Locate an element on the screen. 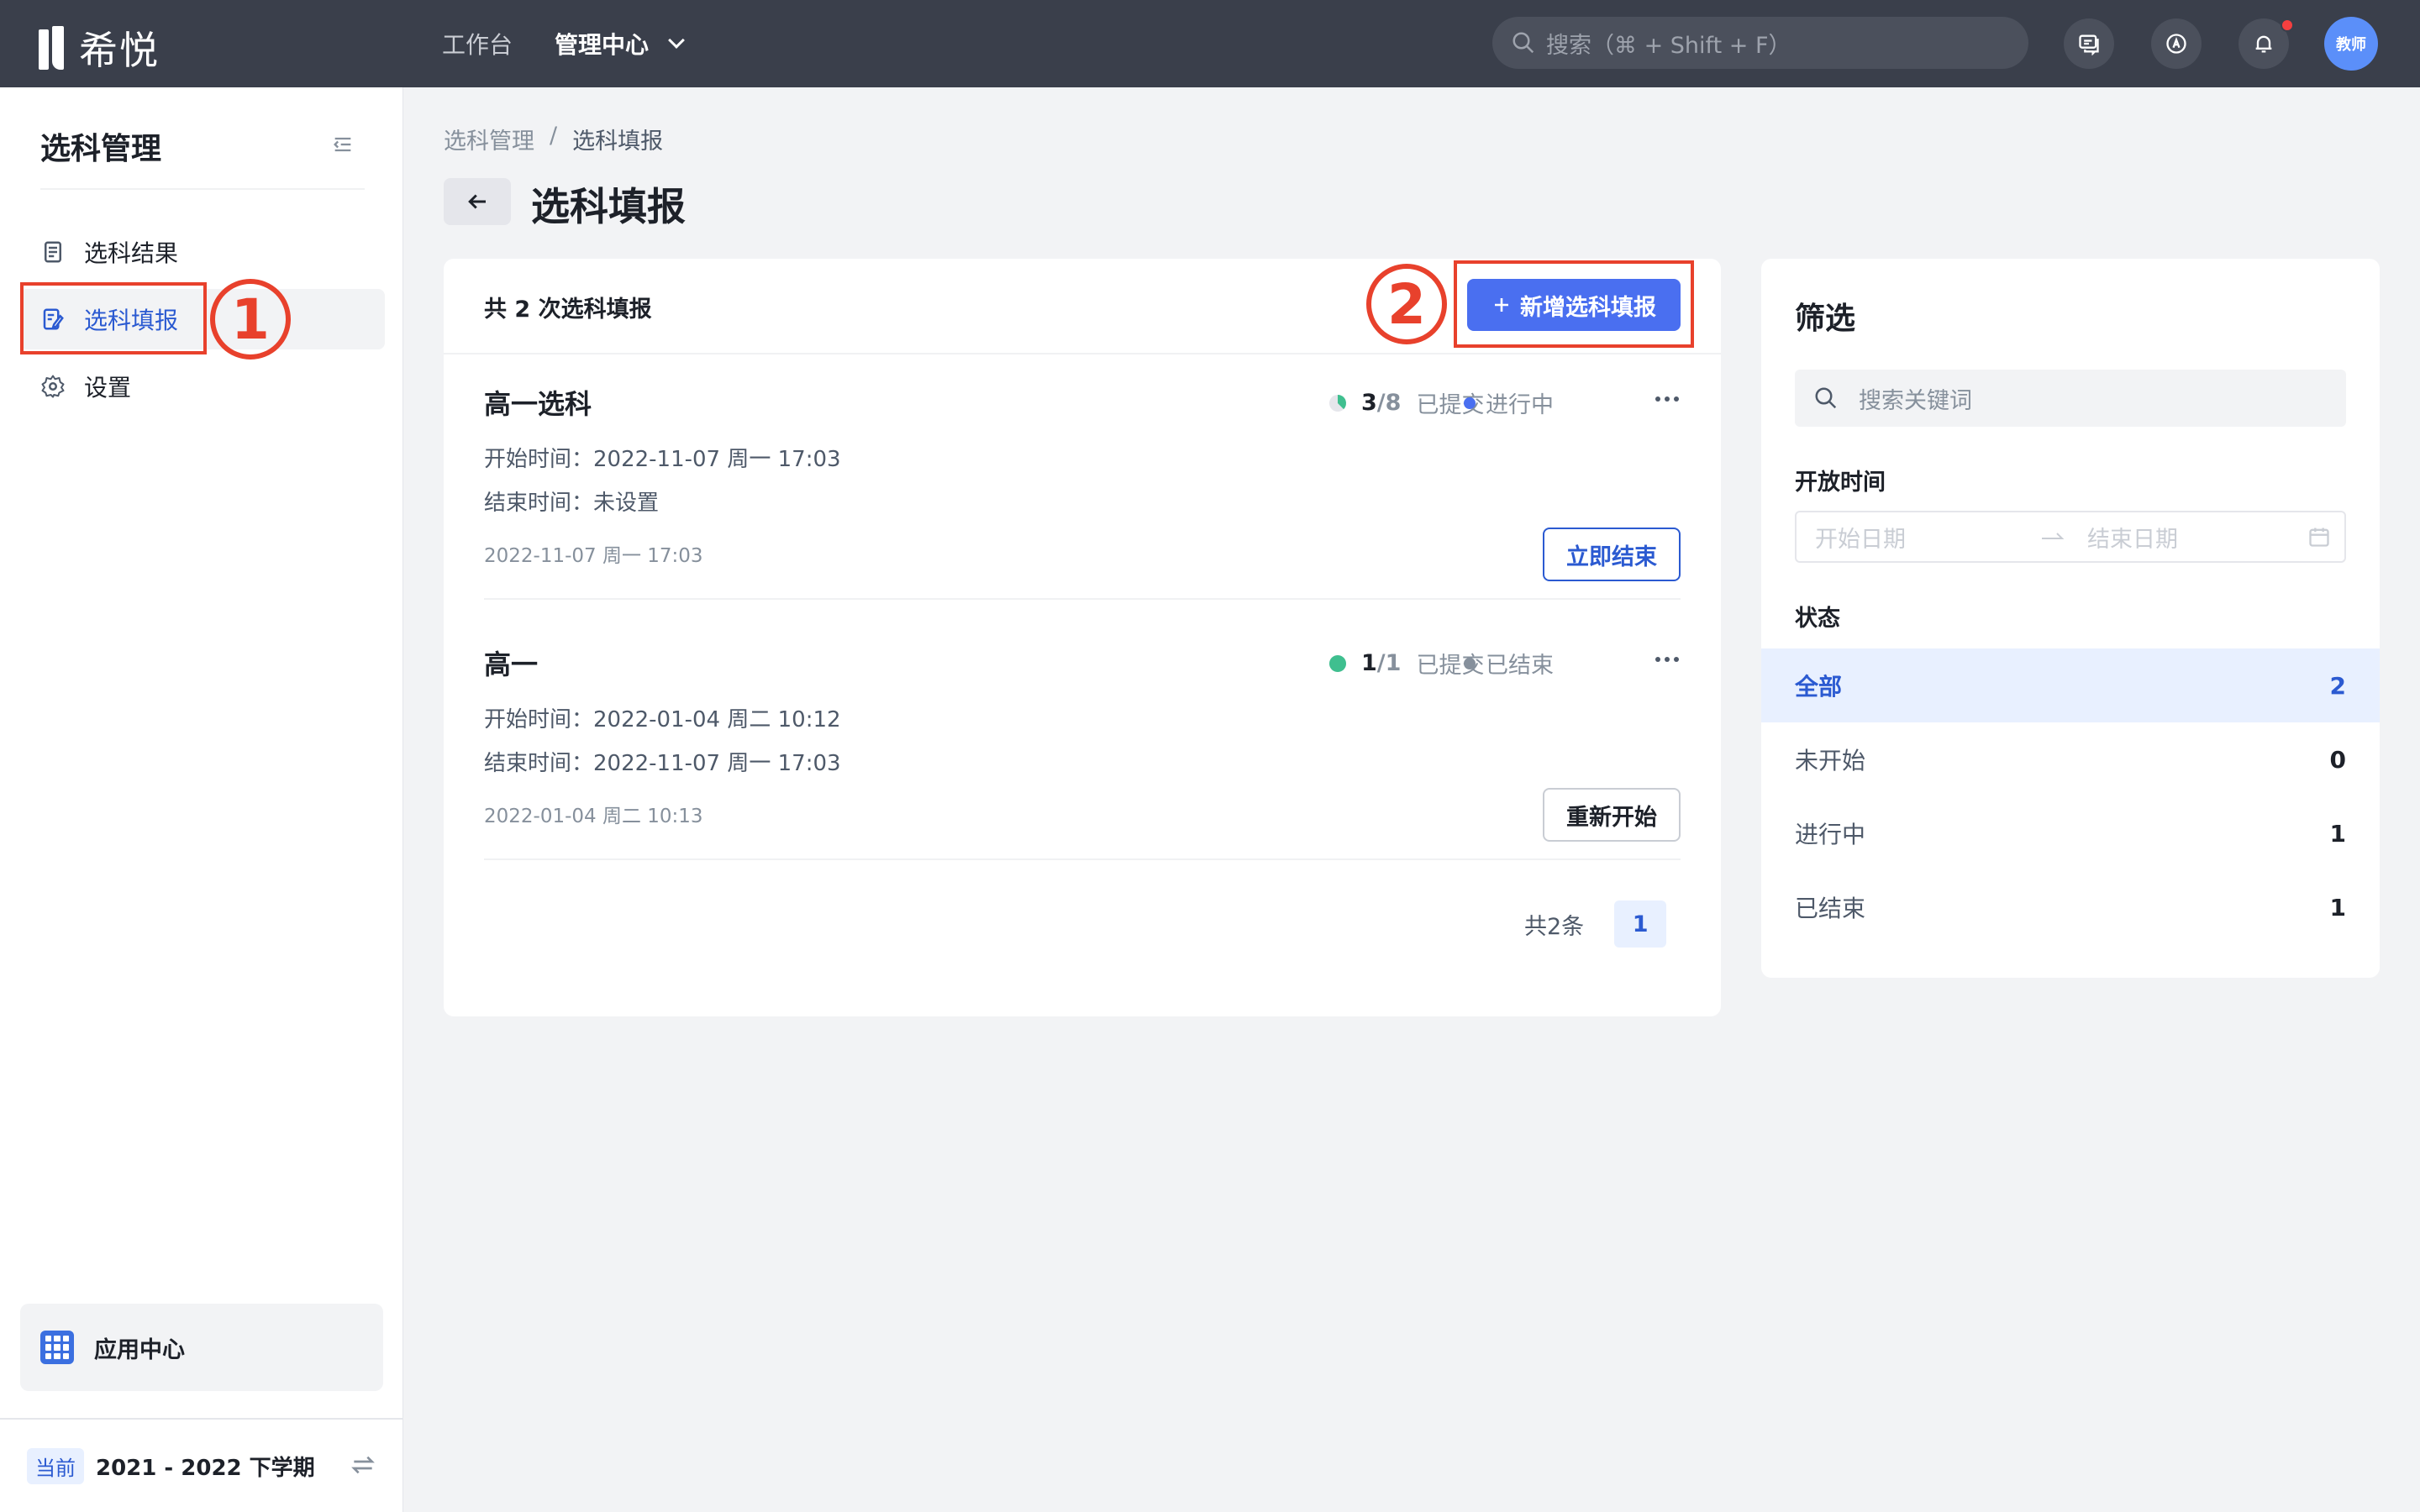  total-count: /8 is located at coordinates (1389, 403).